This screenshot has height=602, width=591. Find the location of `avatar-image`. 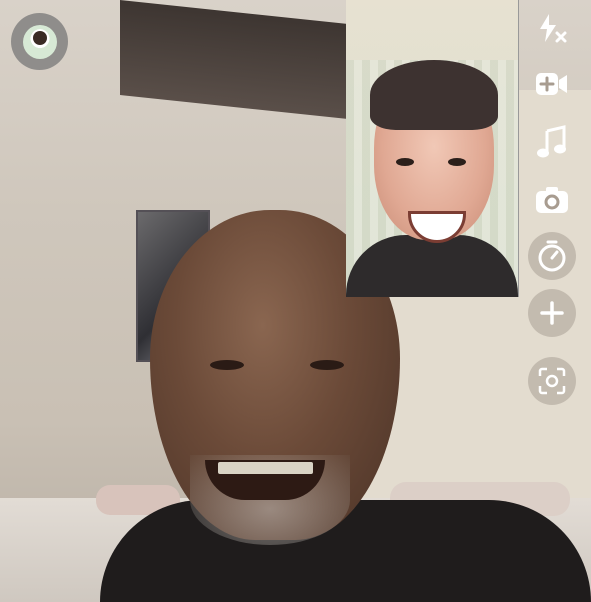

avatar-image is located at coordinates (39, 41).